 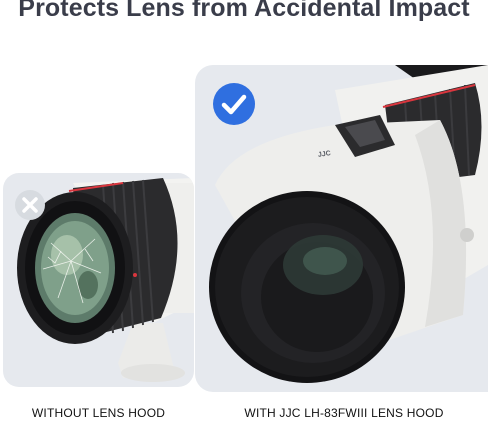 I want to click on with-hood-caption: WITH JJC LH-83FWIII LENS HOOD, so click(x=344, y=413).